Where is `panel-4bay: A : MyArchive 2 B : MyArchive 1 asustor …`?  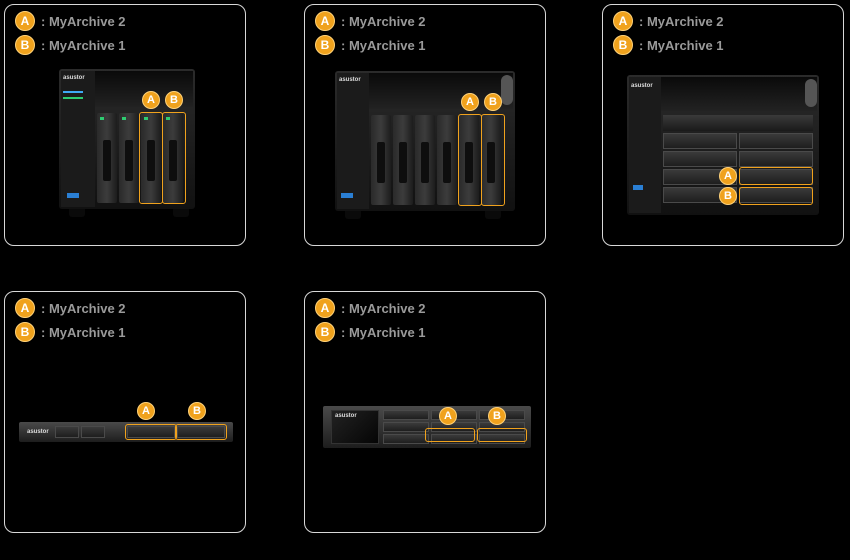 panel-4bay: A : MyArchive 2 B : MyArchive 1 asustor … is located at coordinates (125, 125).